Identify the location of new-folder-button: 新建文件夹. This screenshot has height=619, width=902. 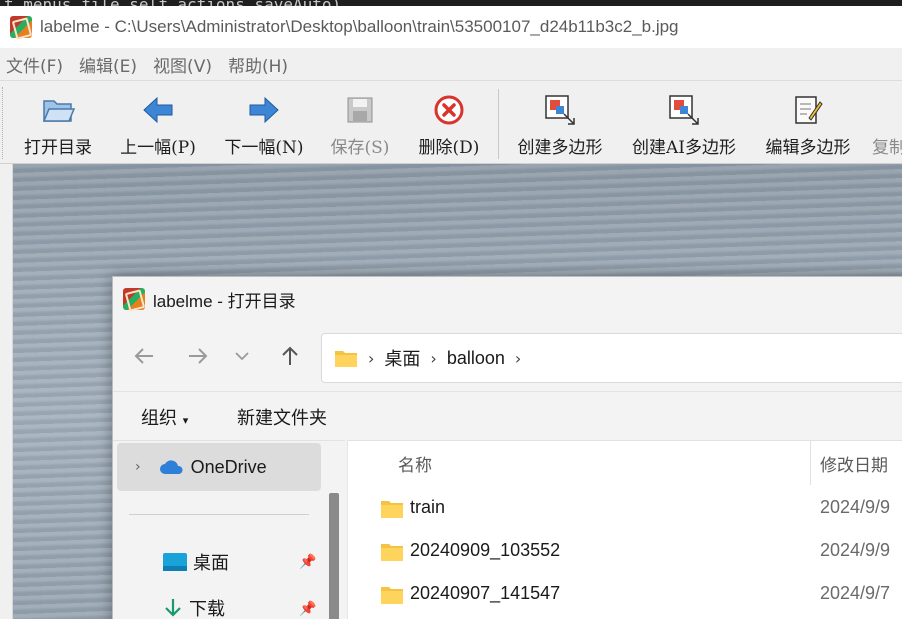
(282, 417).